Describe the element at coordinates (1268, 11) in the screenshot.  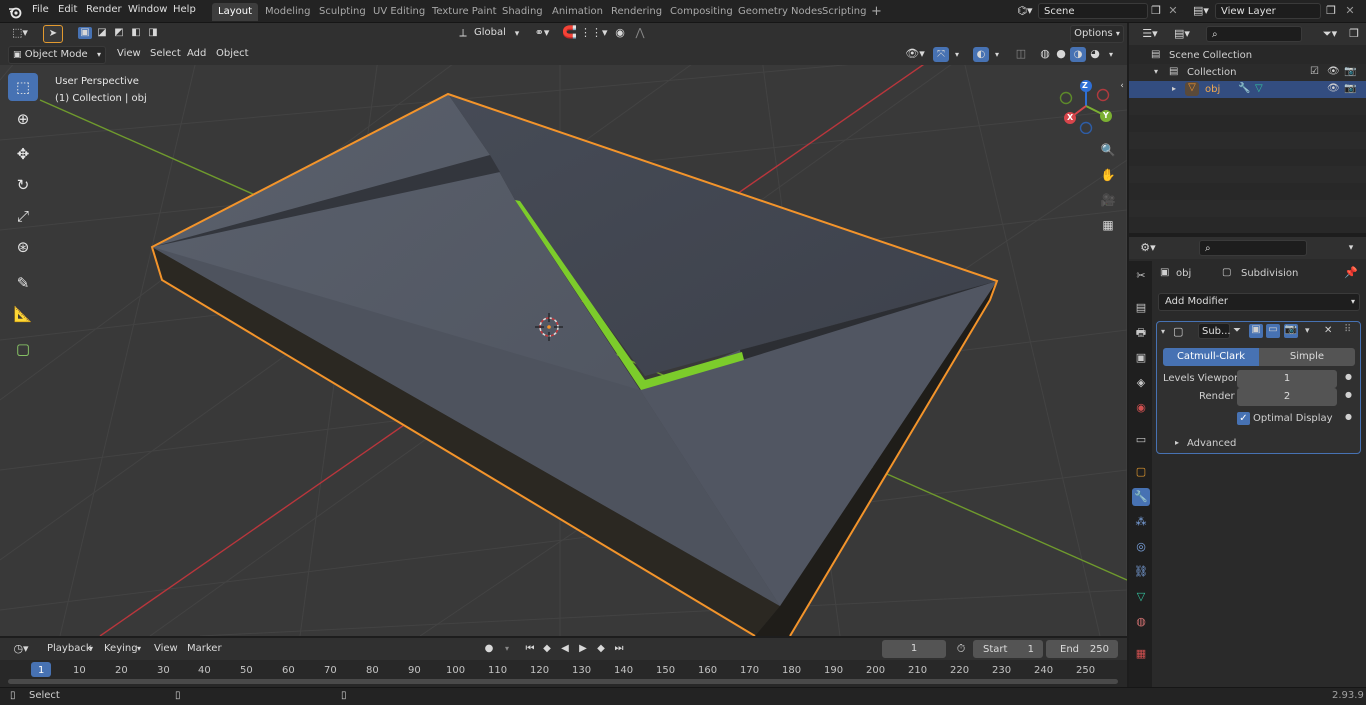
I see `view-layer-field: View Layer` at that location.